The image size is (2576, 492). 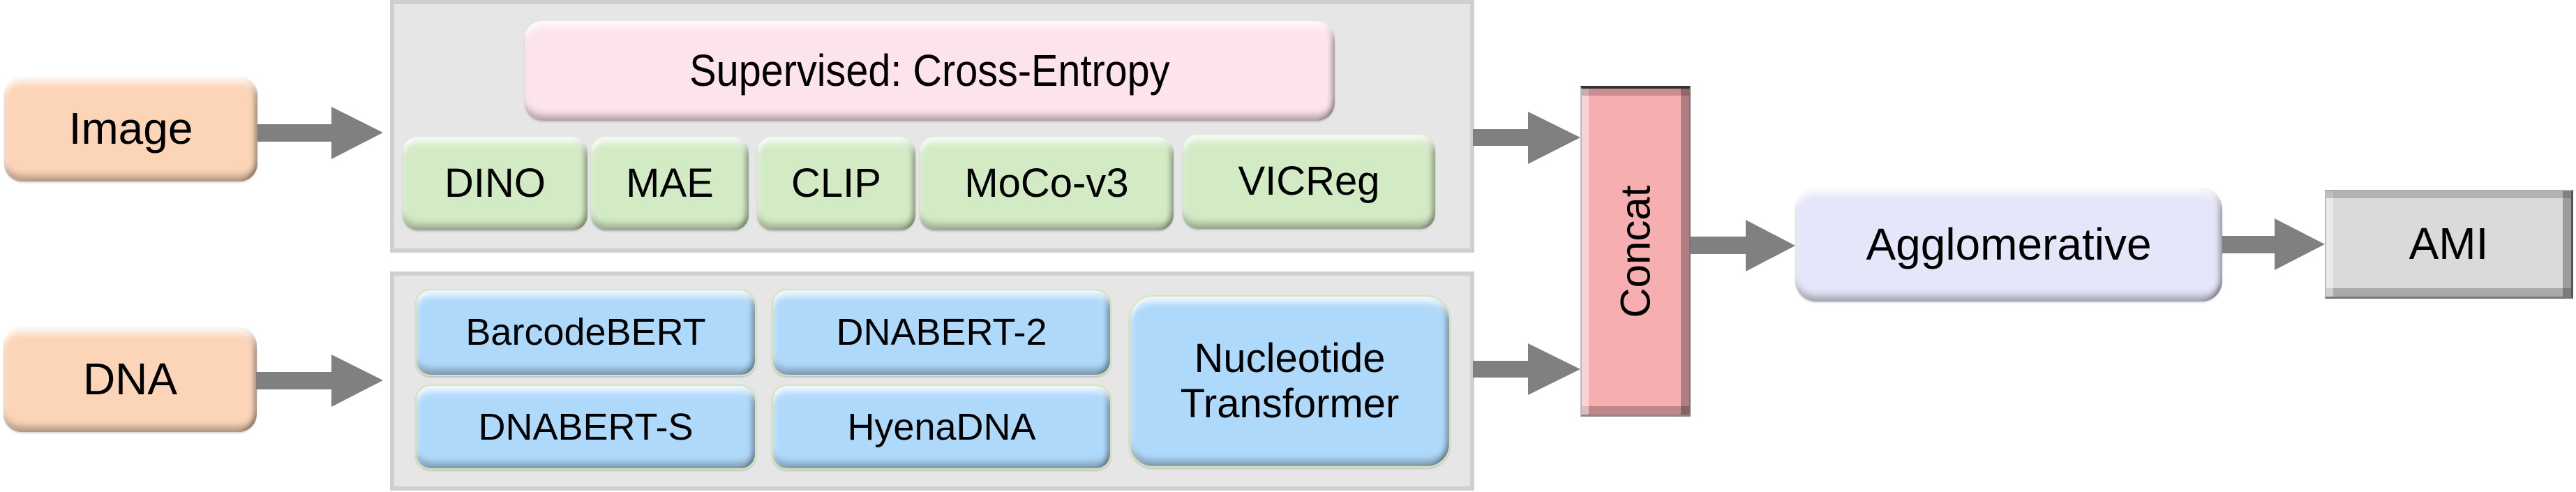 I want to click on dna-encoder-label: DNABERT-S, so click(x=586, y=426).